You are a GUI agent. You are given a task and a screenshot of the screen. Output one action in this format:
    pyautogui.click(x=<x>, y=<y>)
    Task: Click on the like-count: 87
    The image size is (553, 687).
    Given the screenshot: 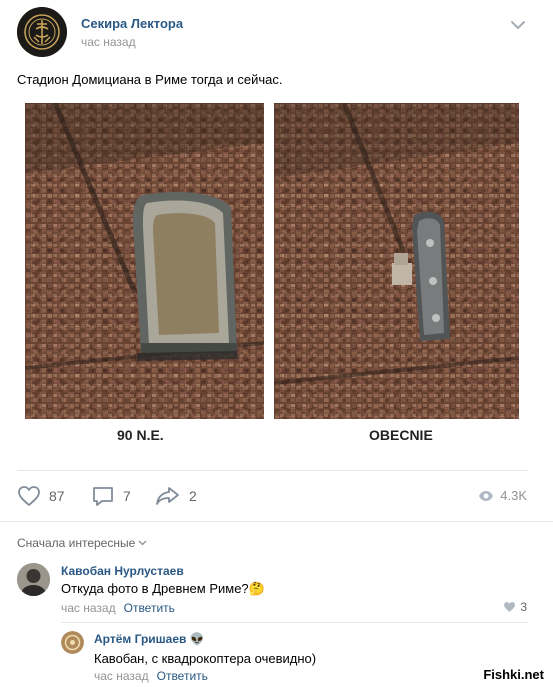 What is the action you would take?
    pyautogui.click(x=57, y=496)
    